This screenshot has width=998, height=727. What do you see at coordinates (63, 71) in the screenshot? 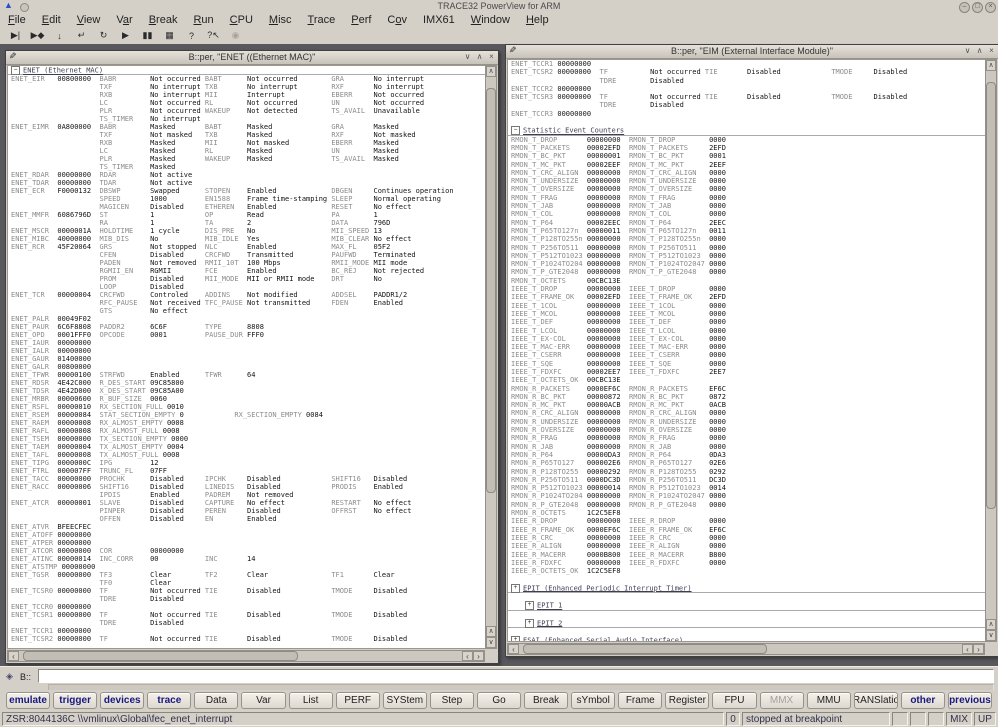
I see `section-link: ENET (Ethernet MAC)` at bounding box center [63, 71].